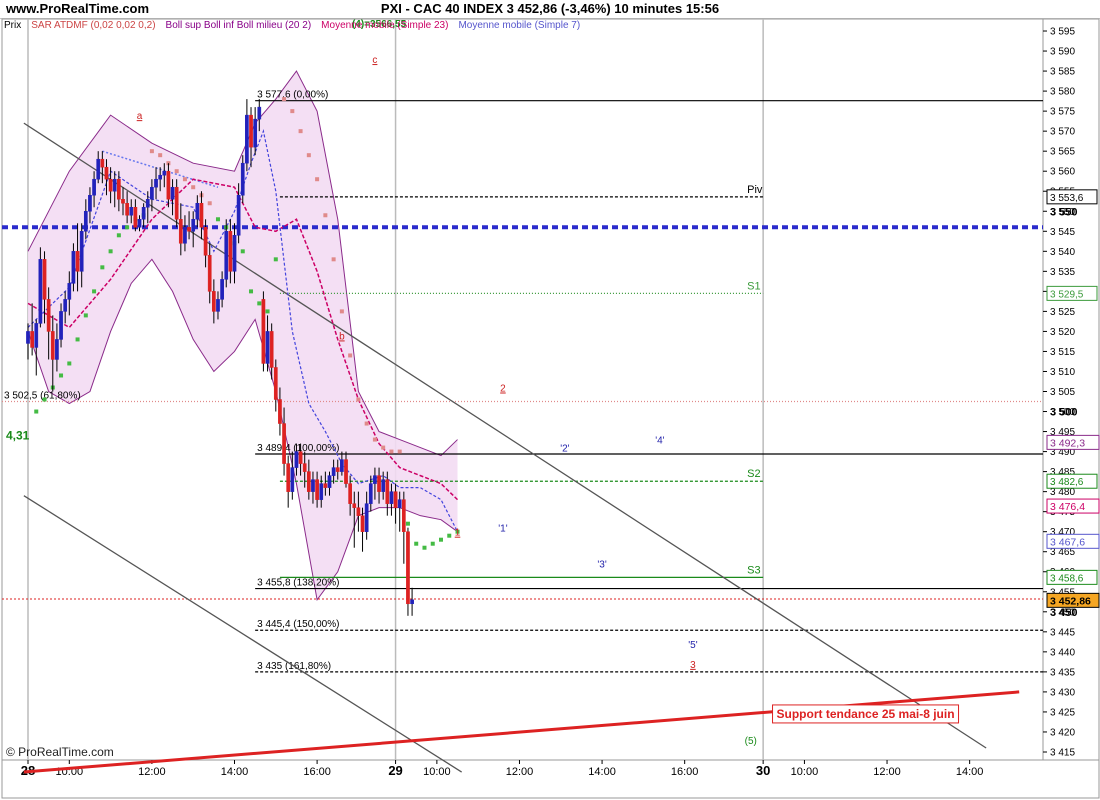 The width and height of the screenshot is (1100, 800). Describe the element at coordinates (1062, 272) in the screenshot. I see `y-tick-label: 3 535` at that location.